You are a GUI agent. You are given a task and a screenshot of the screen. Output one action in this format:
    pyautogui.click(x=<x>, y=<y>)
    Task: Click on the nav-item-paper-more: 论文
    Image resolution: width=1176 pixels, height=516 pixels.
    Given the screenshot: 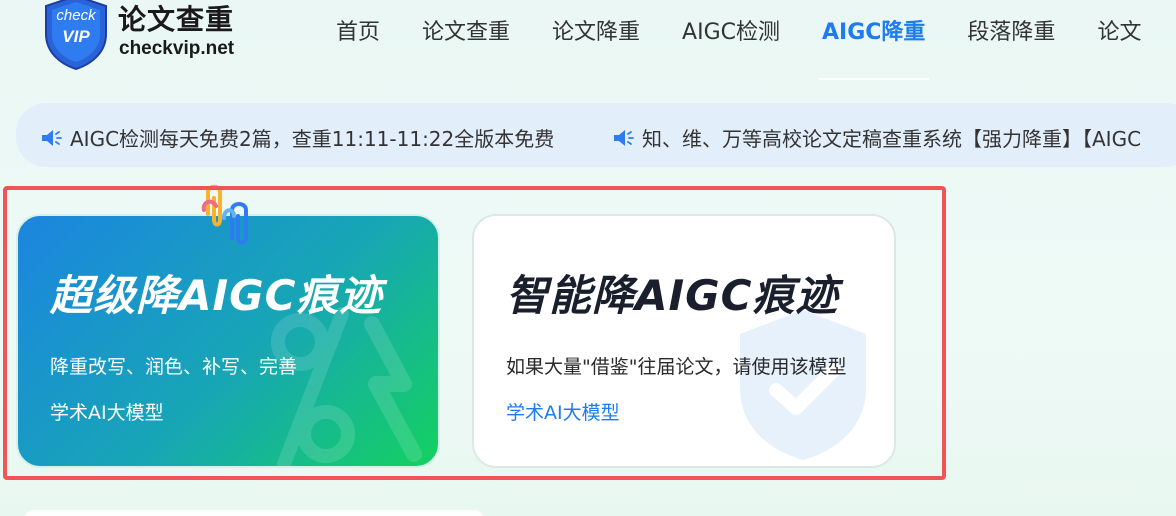 What is the action you would take?
    pyautogui.click(x=1119, y=46)
    